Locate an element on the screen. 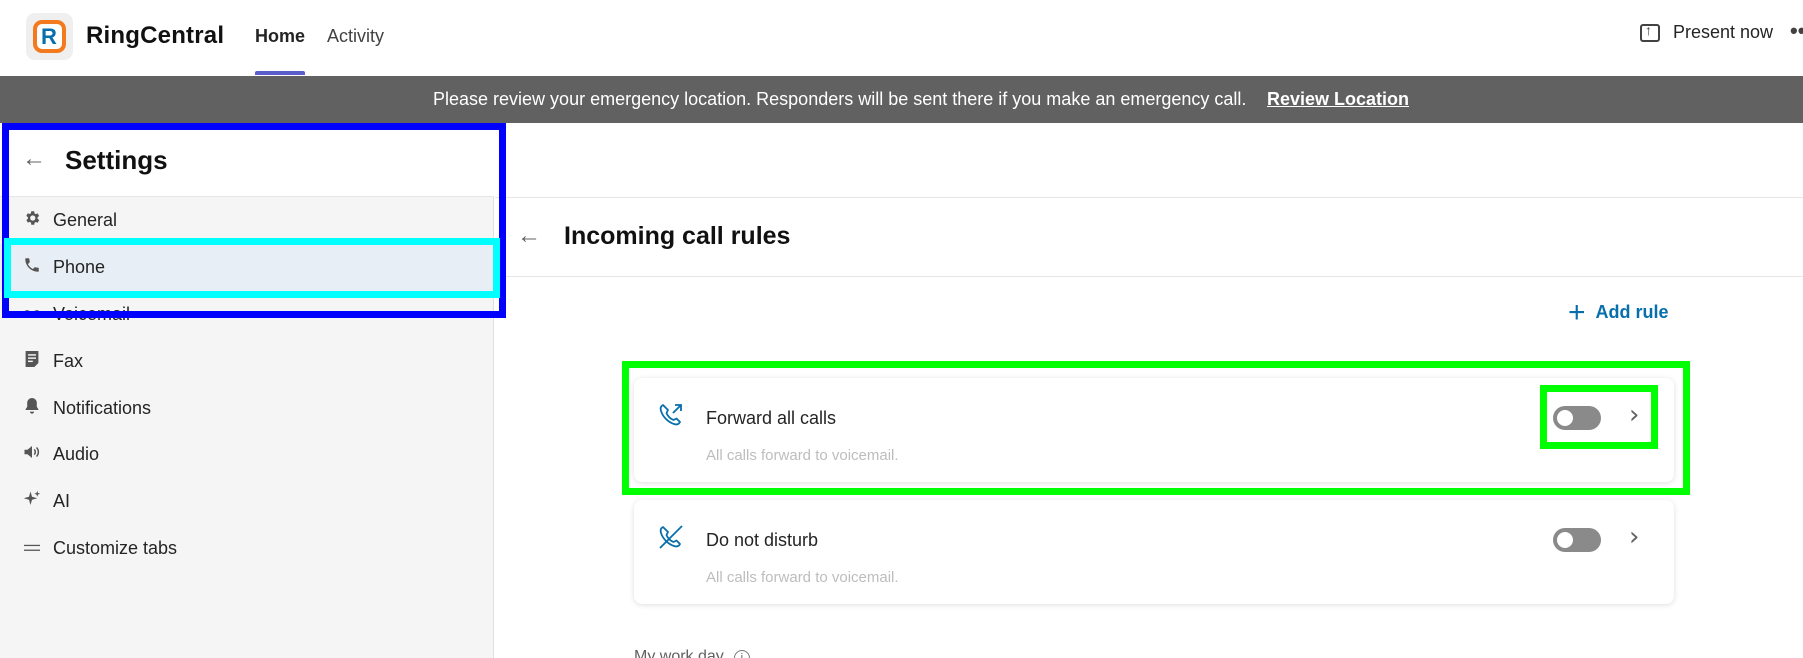 The height and width of the screenshot is (658, 1803). logo-frame: R is located at coordinates (49, 36).